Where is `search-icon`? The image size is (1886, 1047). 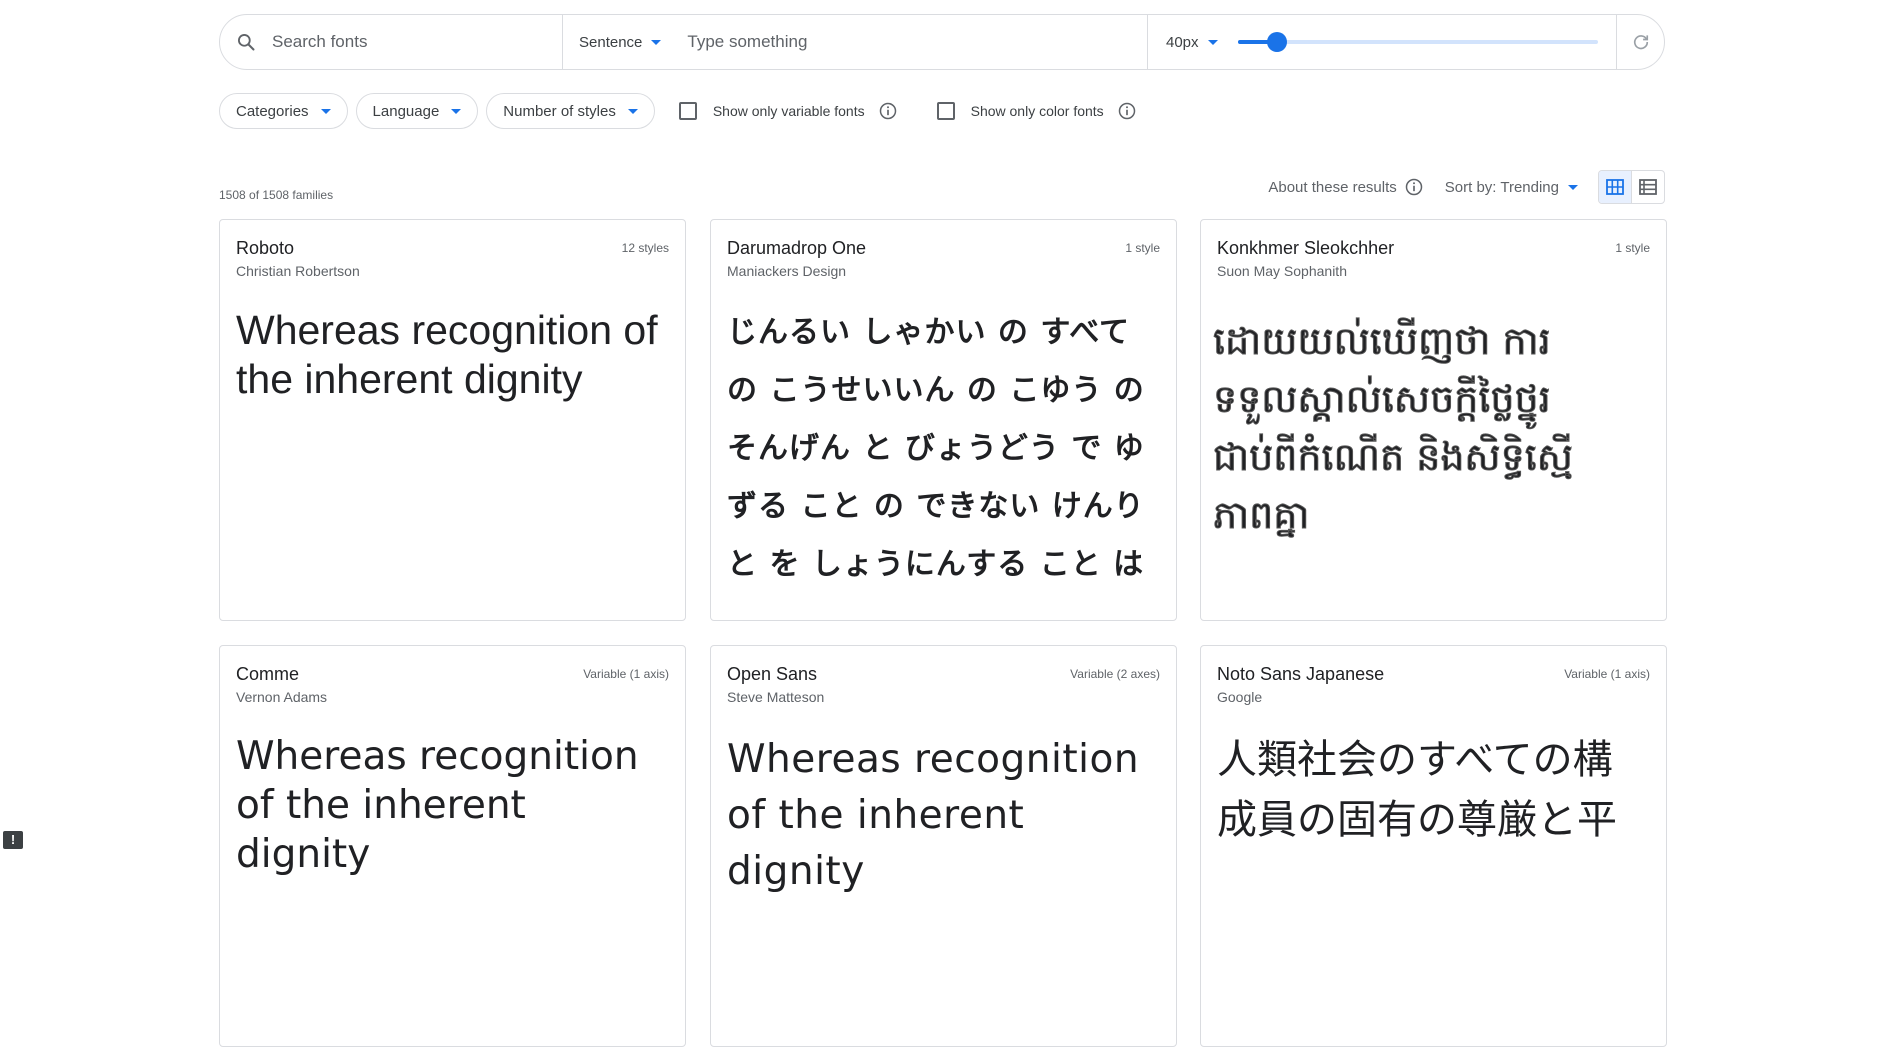
search-icon is located at coordinates (246, 42).